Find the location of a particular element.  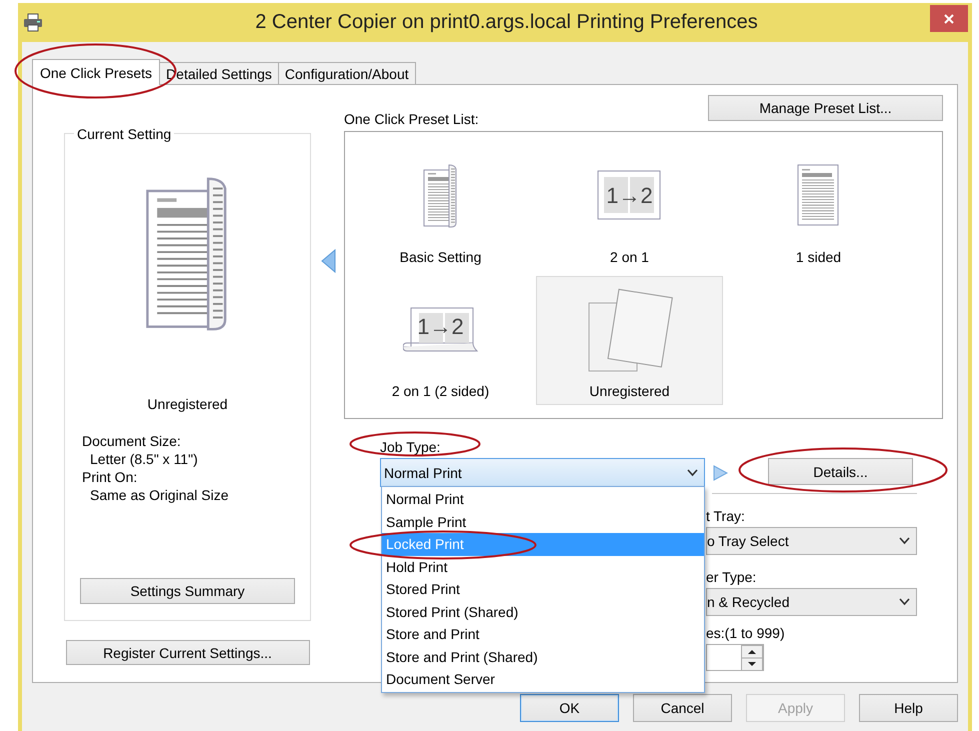

dropdown-option: Document Server is located at coordinates (543, 679).